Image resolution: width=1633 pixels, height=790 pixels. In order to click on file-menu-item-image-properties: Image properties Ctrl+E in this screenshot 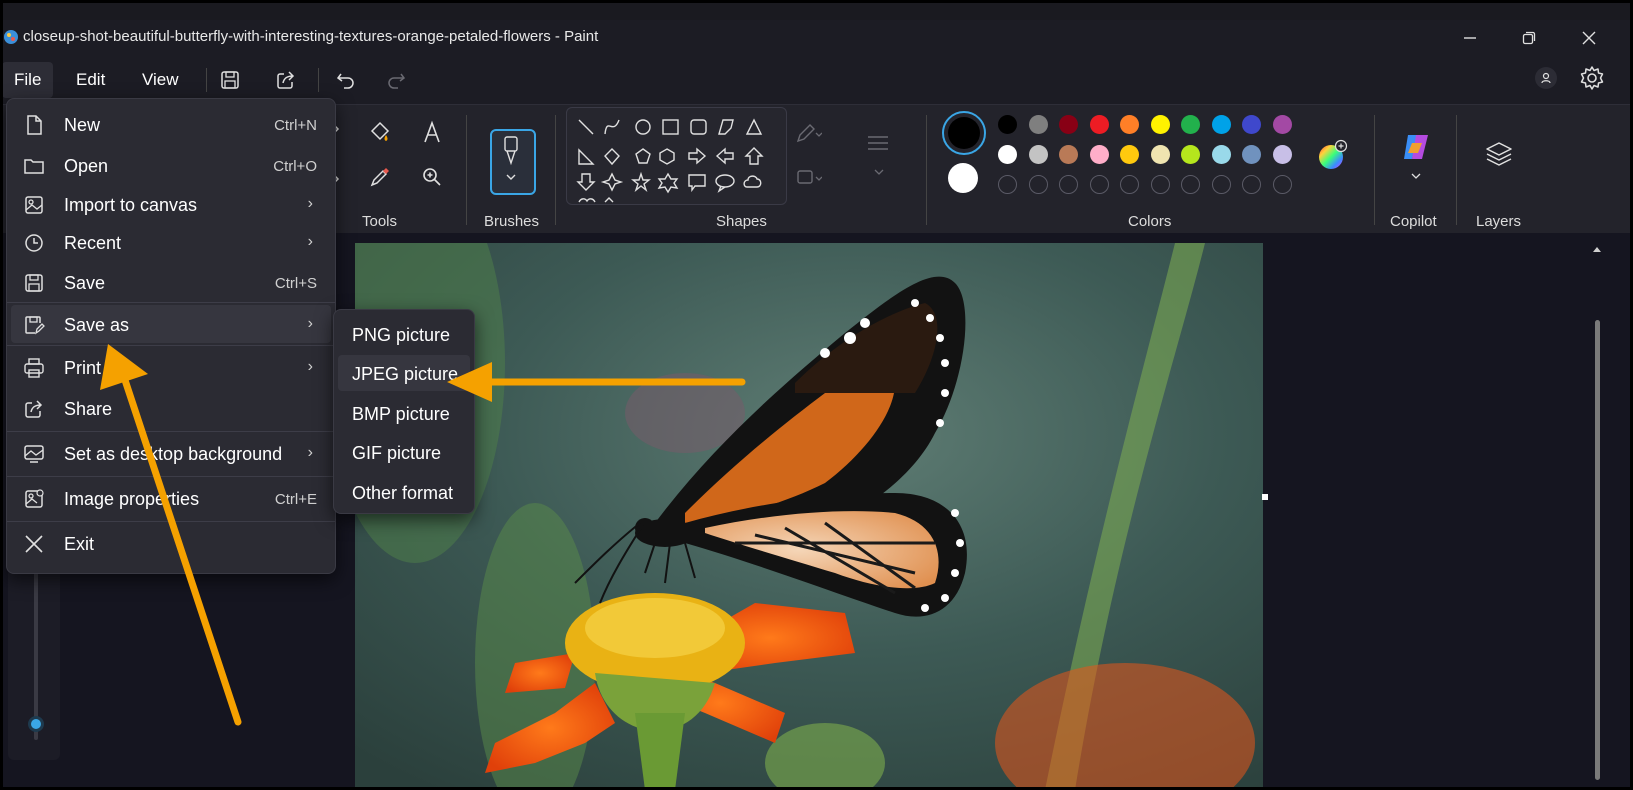, I will do `click(171, 498)`.